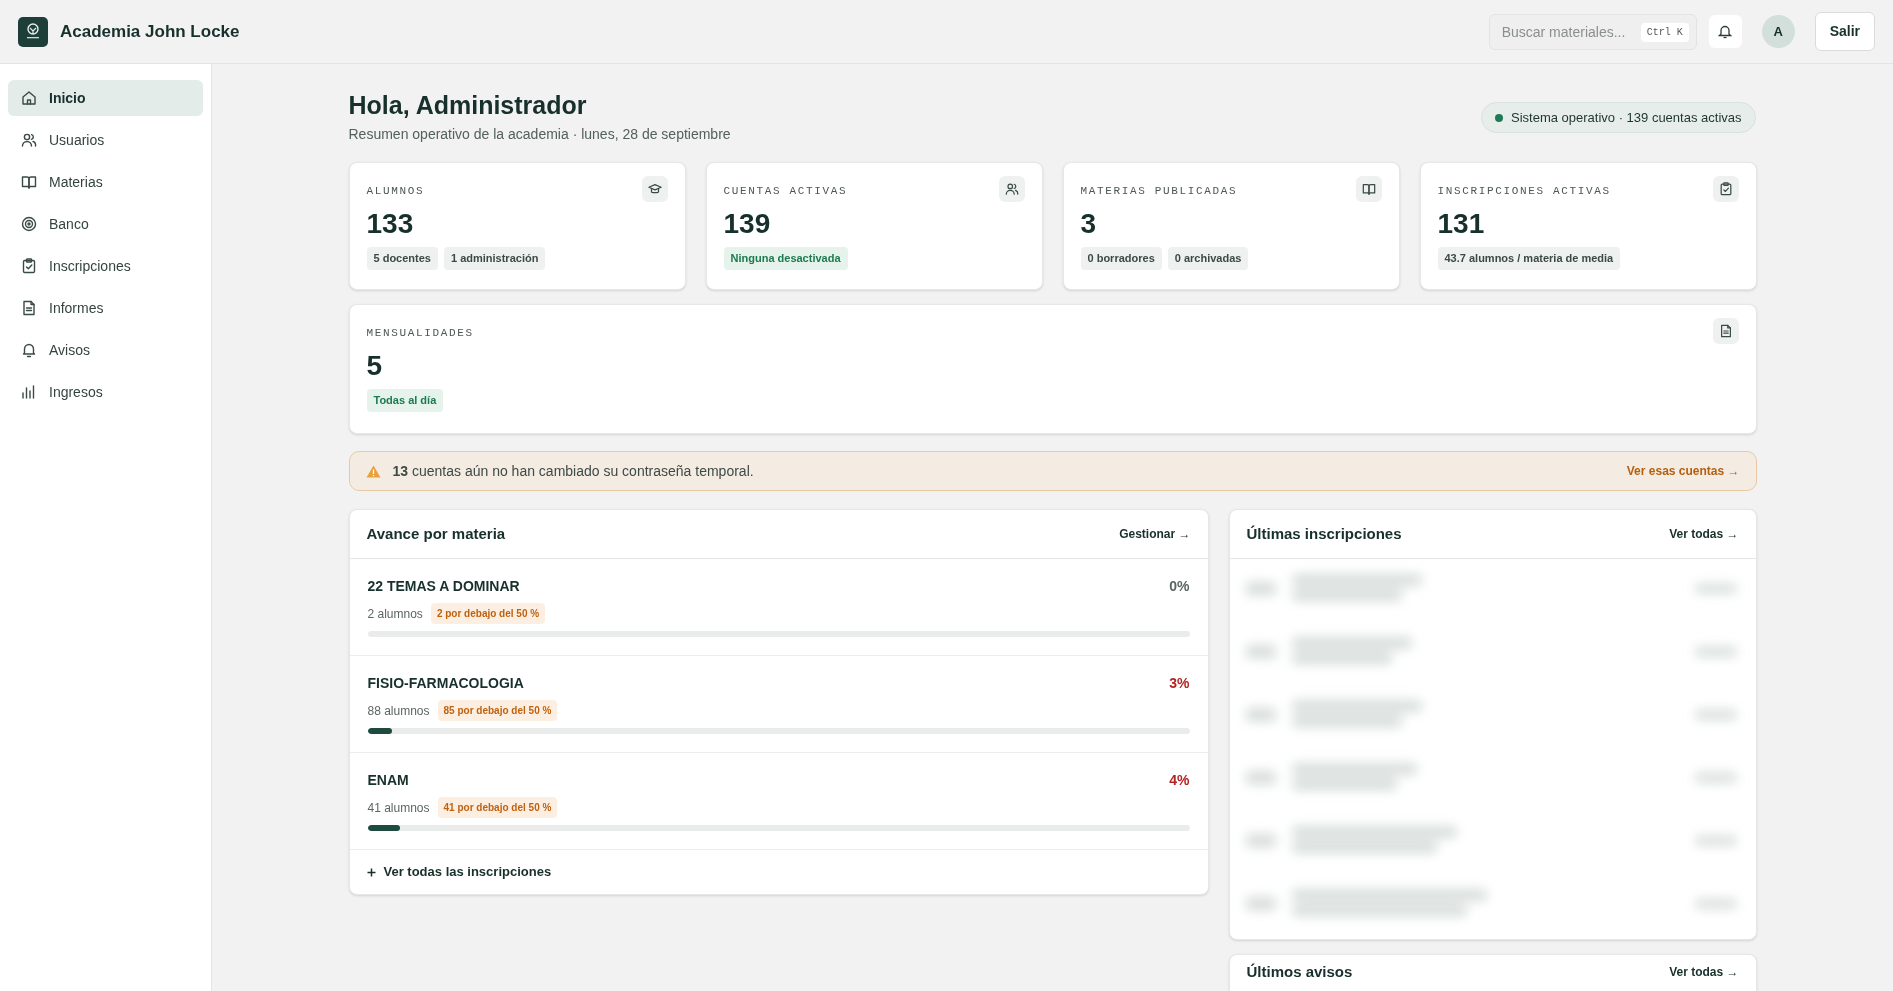 The height and width of the screenshot is (991, 1893). What do you see at coordinates (29, 224) in the screenshot?
I see `target-icon` at bounding box center [29, 224].